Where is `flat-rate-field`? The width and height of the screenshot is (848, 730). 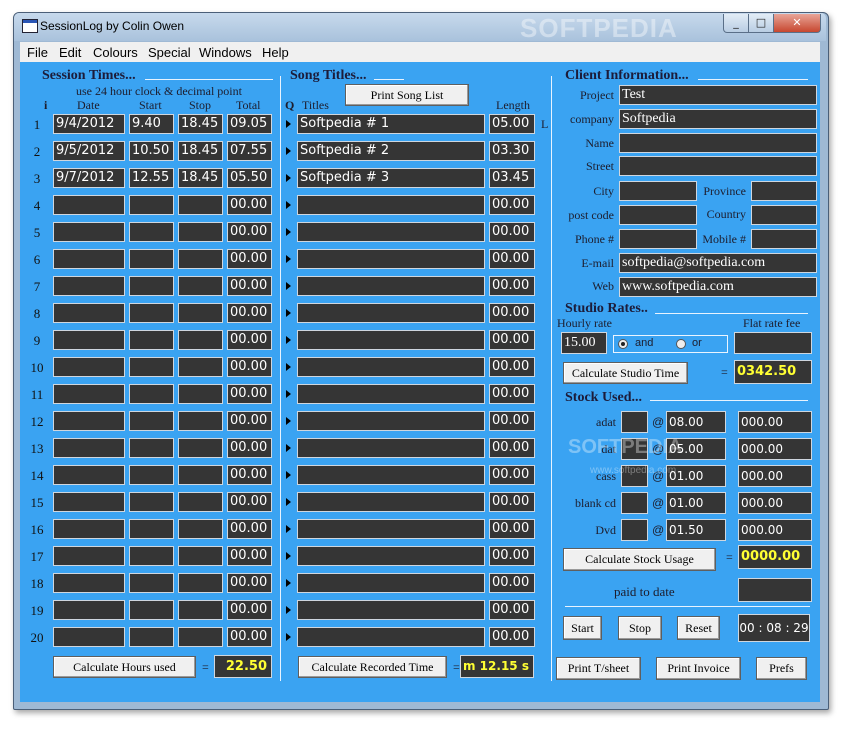
flat-rate-field is located at coordinates (773, 343).